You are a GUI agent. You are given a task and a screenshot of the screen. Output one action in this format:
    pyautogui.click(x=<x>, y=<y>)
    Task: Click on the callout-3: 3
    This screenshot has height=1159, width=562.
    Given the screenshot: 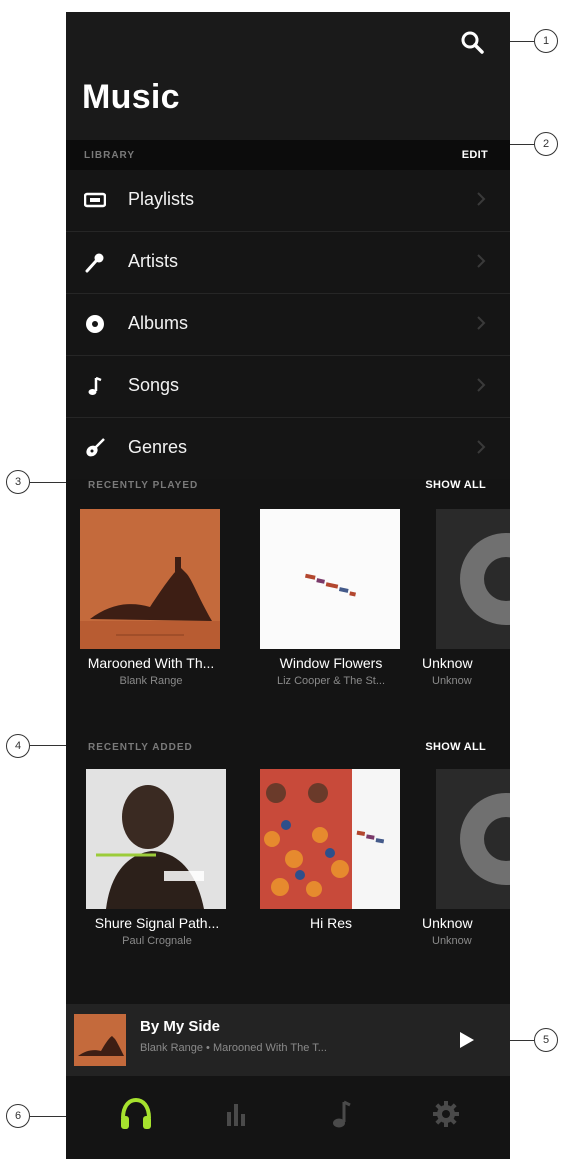 What is the action you would take?
    pyautogui.click(x=18, y=482)
    